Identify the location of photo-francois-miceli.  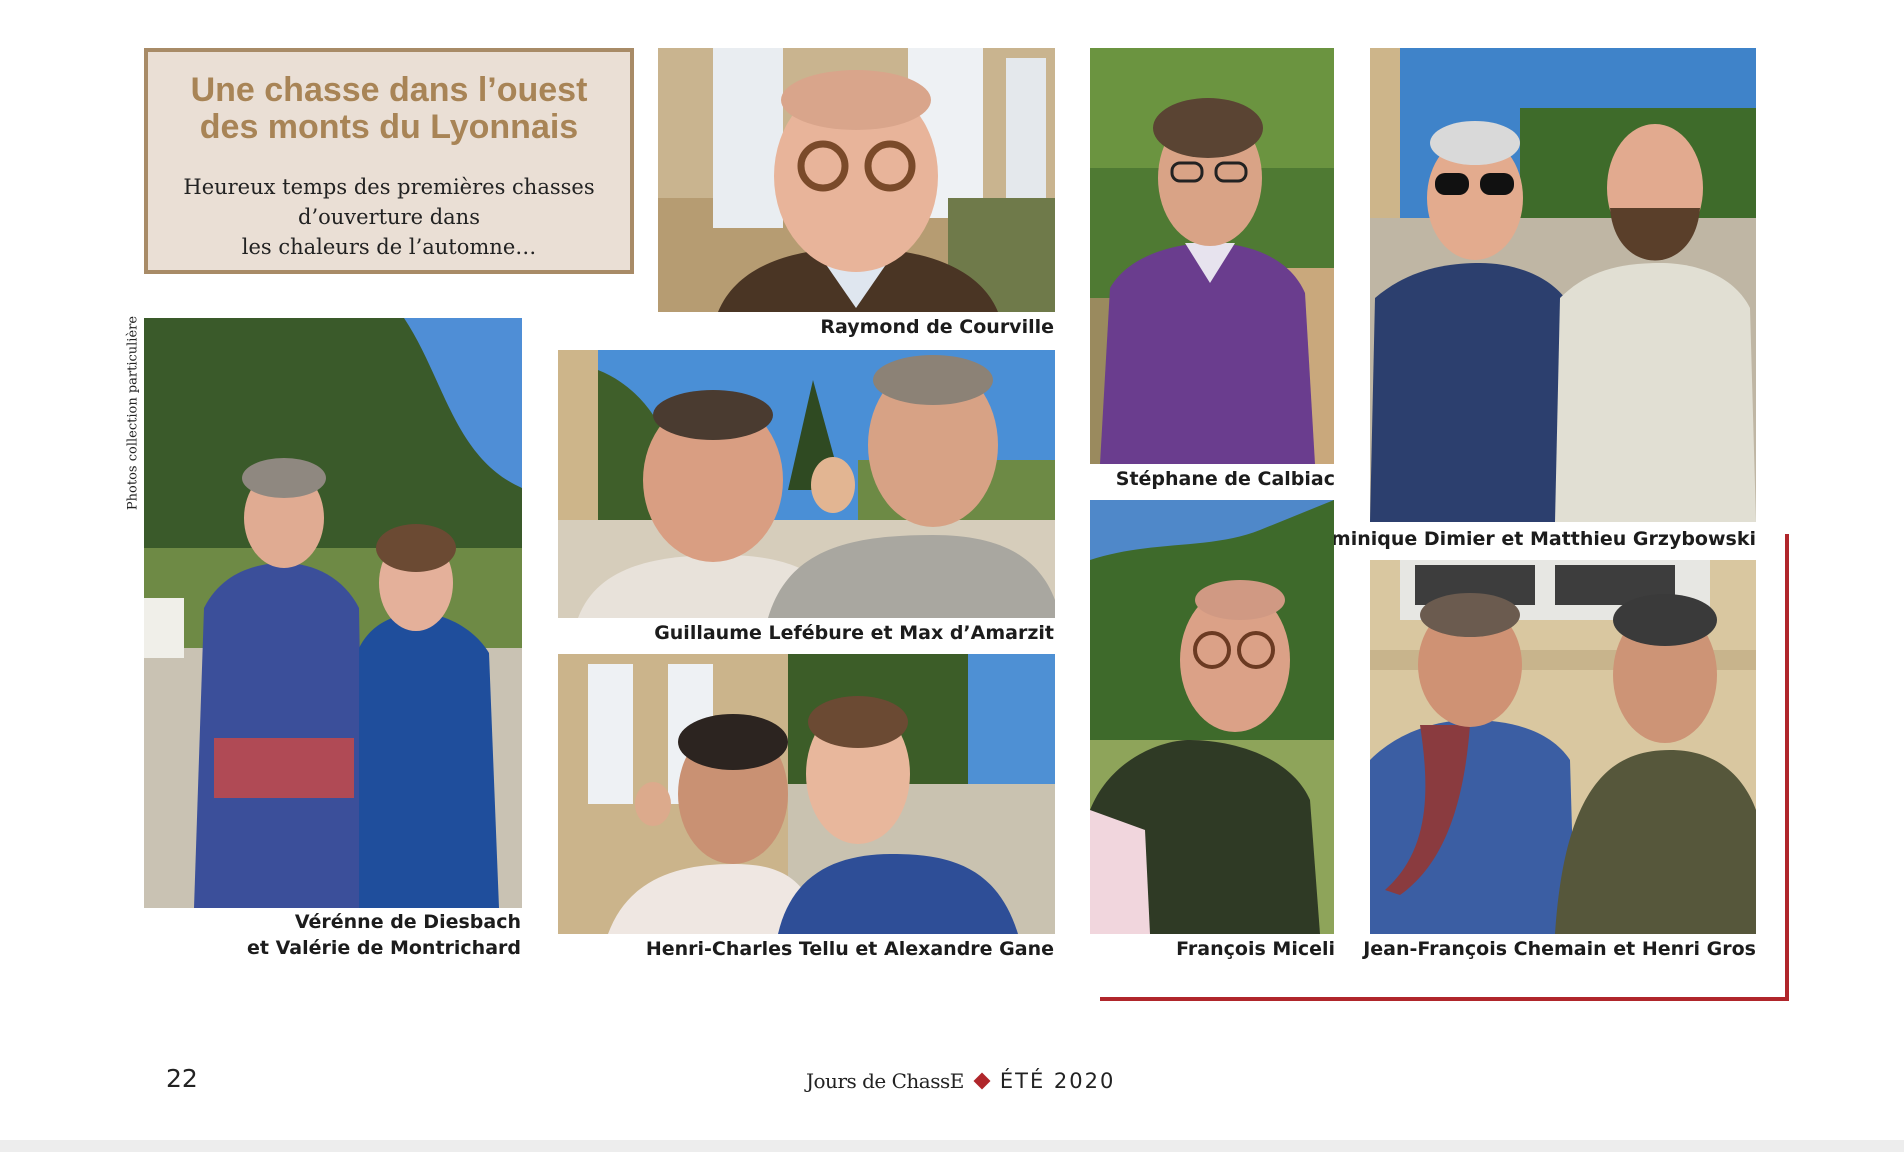
(1212, 717).